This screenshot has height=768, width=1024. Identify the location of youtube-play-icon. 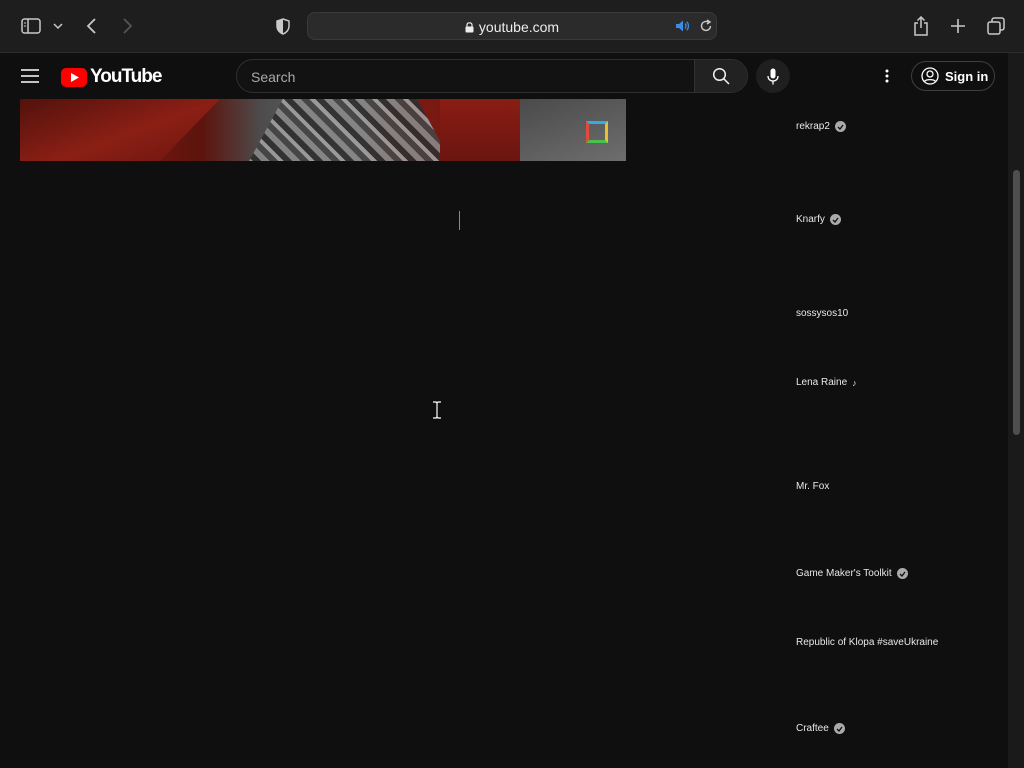
(74, 77).